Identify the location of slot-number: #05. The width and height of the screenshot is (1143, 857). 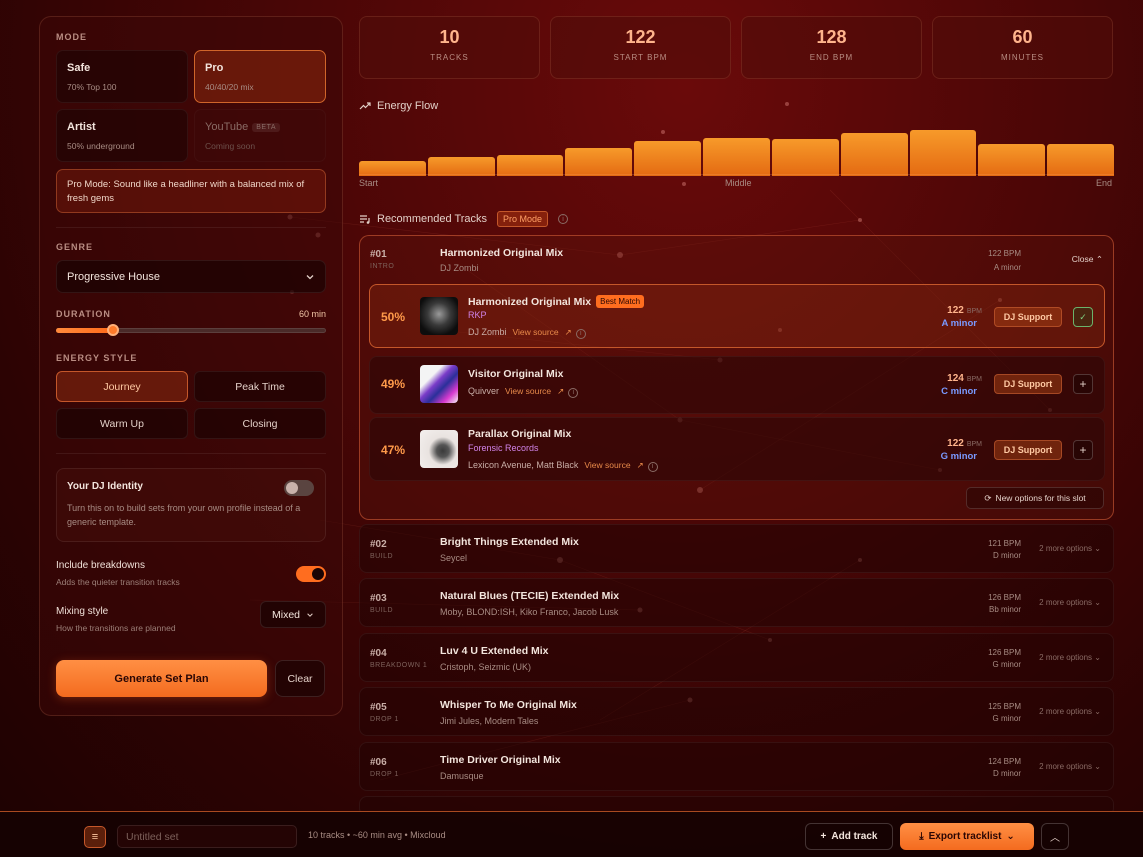
(378, 707).